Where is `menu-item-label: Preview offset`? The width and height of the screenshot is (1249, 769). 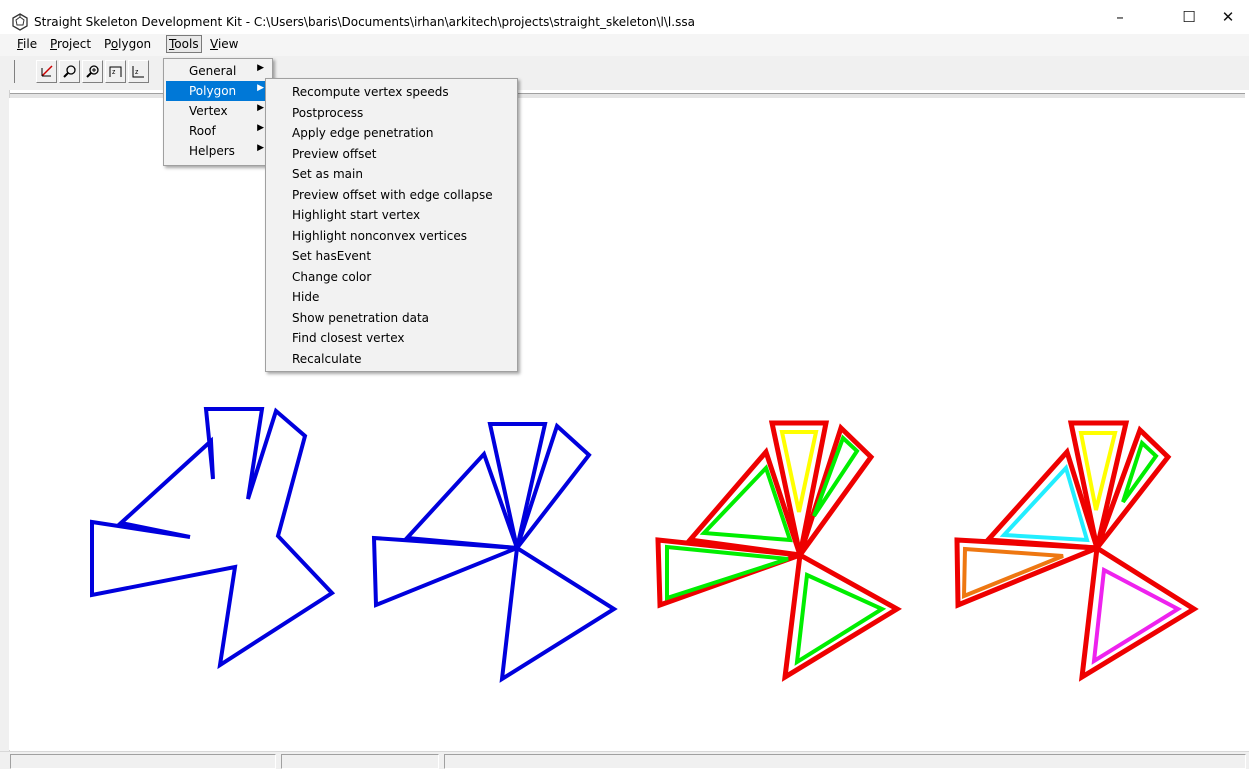 menu-item-label: Preview offset is located at coordinates (334, 153).